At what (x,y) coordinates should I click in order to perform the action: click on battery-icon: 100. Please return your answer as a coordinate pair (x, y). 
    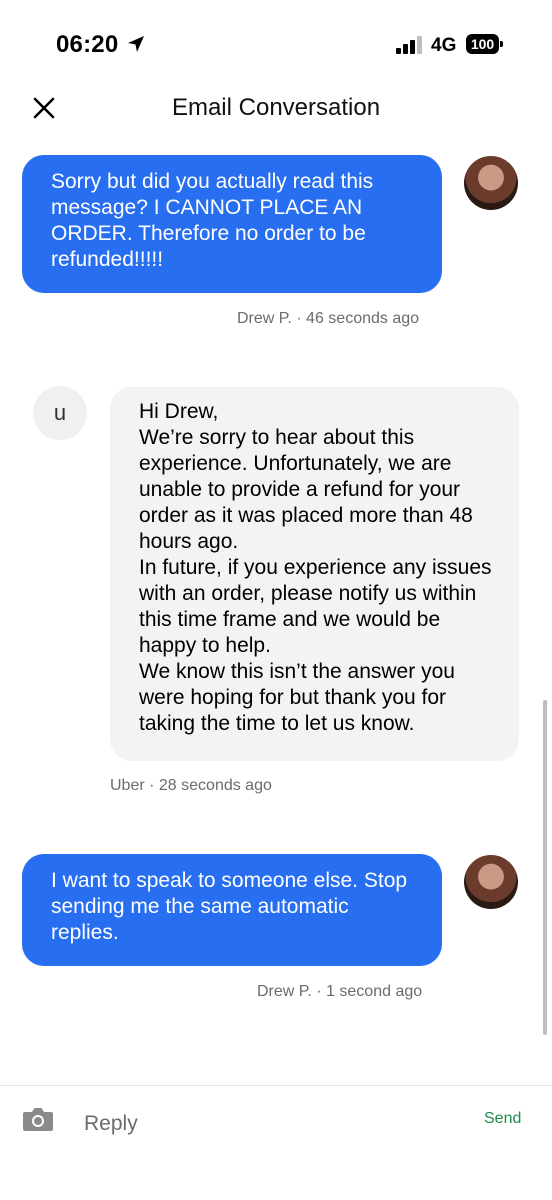
    Looking at the image, I should click on (484, 44).